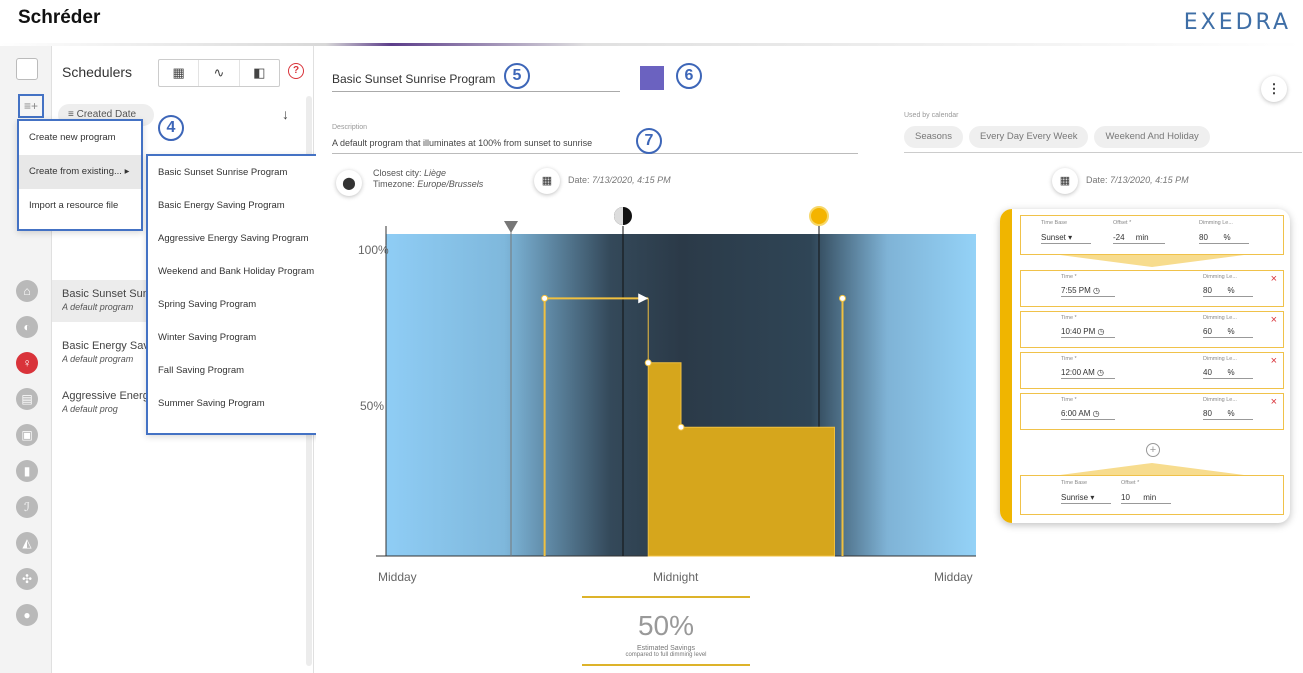 The height and width of the screenshot is (673, 1303). Describe the element at coordinates (27, 291) in the screenshot. I see `home-icon: ⌂` at that location.